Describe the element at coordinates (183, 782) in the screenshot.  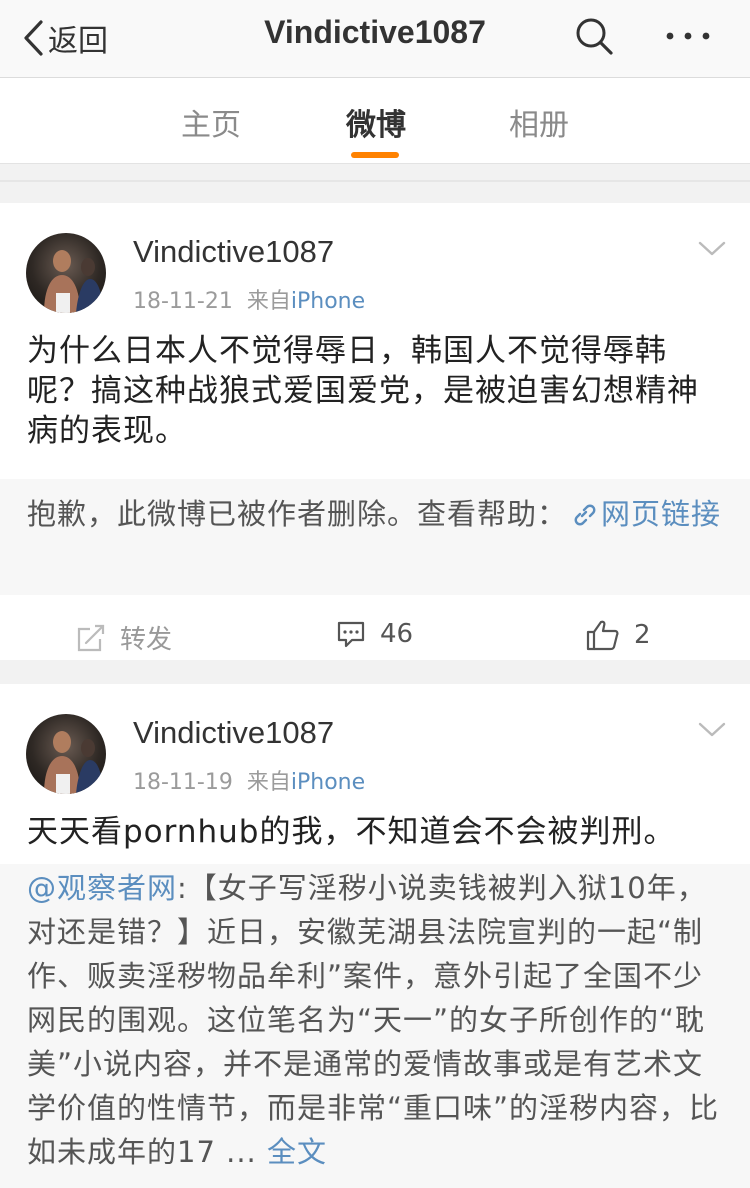
I see `post-date: 18-11-19` at that location.